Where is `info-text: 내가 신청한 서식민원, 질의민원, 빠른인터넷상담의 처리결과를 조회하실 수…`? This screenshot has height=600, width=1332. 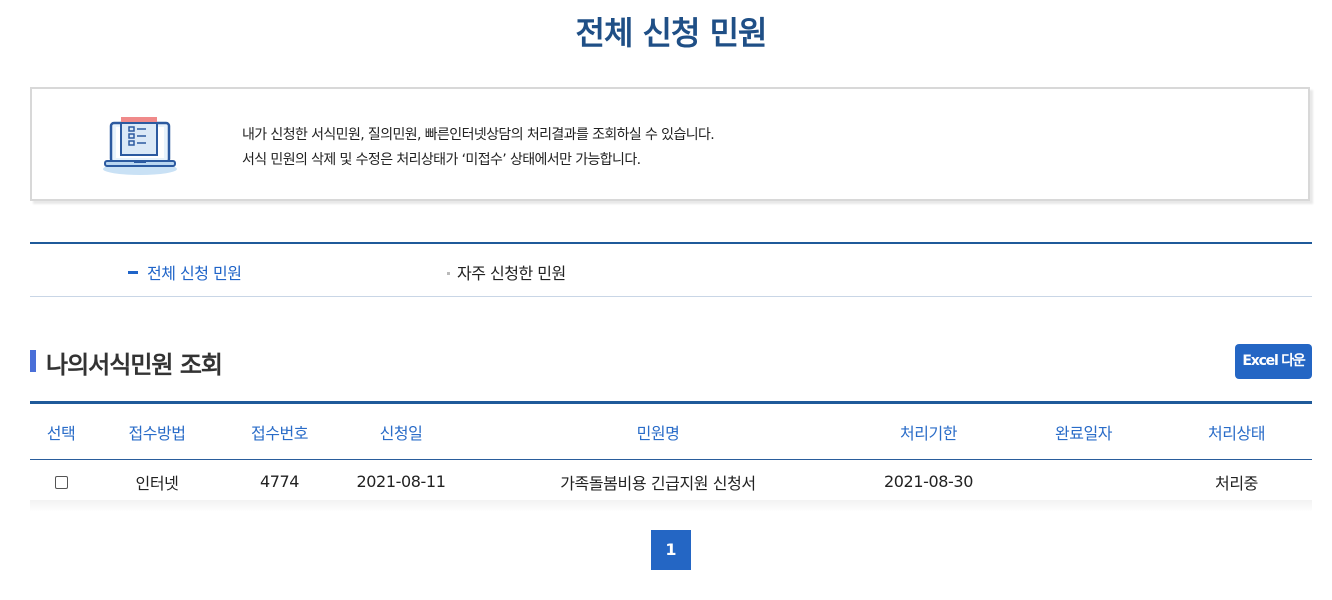
info-text: 내가 신청한 서식민원, 질의민원, 빠른인터넷상담의 처리결과를 조회하실 수… is located at coordinates (478, 148).